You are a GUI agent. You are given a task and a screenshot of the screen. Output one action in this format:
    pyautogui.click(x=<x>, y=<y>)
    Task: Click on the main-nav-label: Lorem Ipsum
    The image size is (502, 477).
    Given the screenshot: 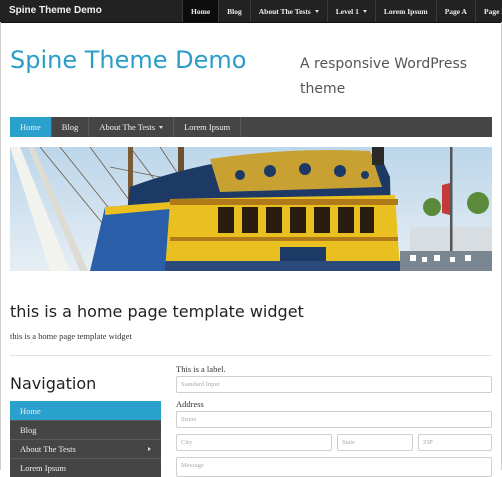 What is the action you would take?
    pyautogui.click(x=207, y=127)
    